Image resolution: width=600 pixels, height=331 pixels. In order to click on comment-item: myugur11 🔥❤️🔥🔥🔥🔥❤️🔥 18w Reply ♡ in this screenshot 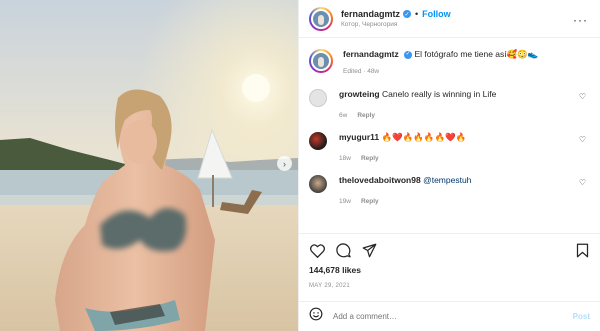, I will do `click(449, 153)`.